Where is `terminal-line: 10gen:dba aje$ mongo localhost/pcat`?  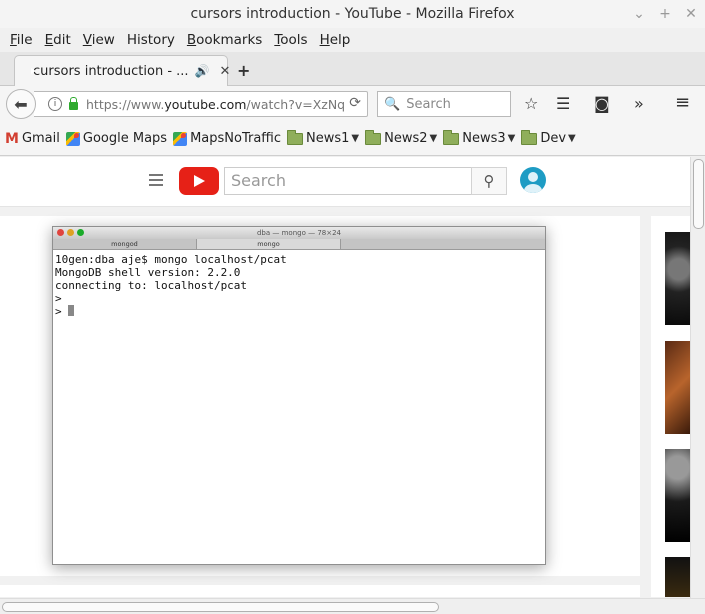 terminal-line: 10gen:dba aje$ mongo localhost/pcat is located at coordinates (171, 259).